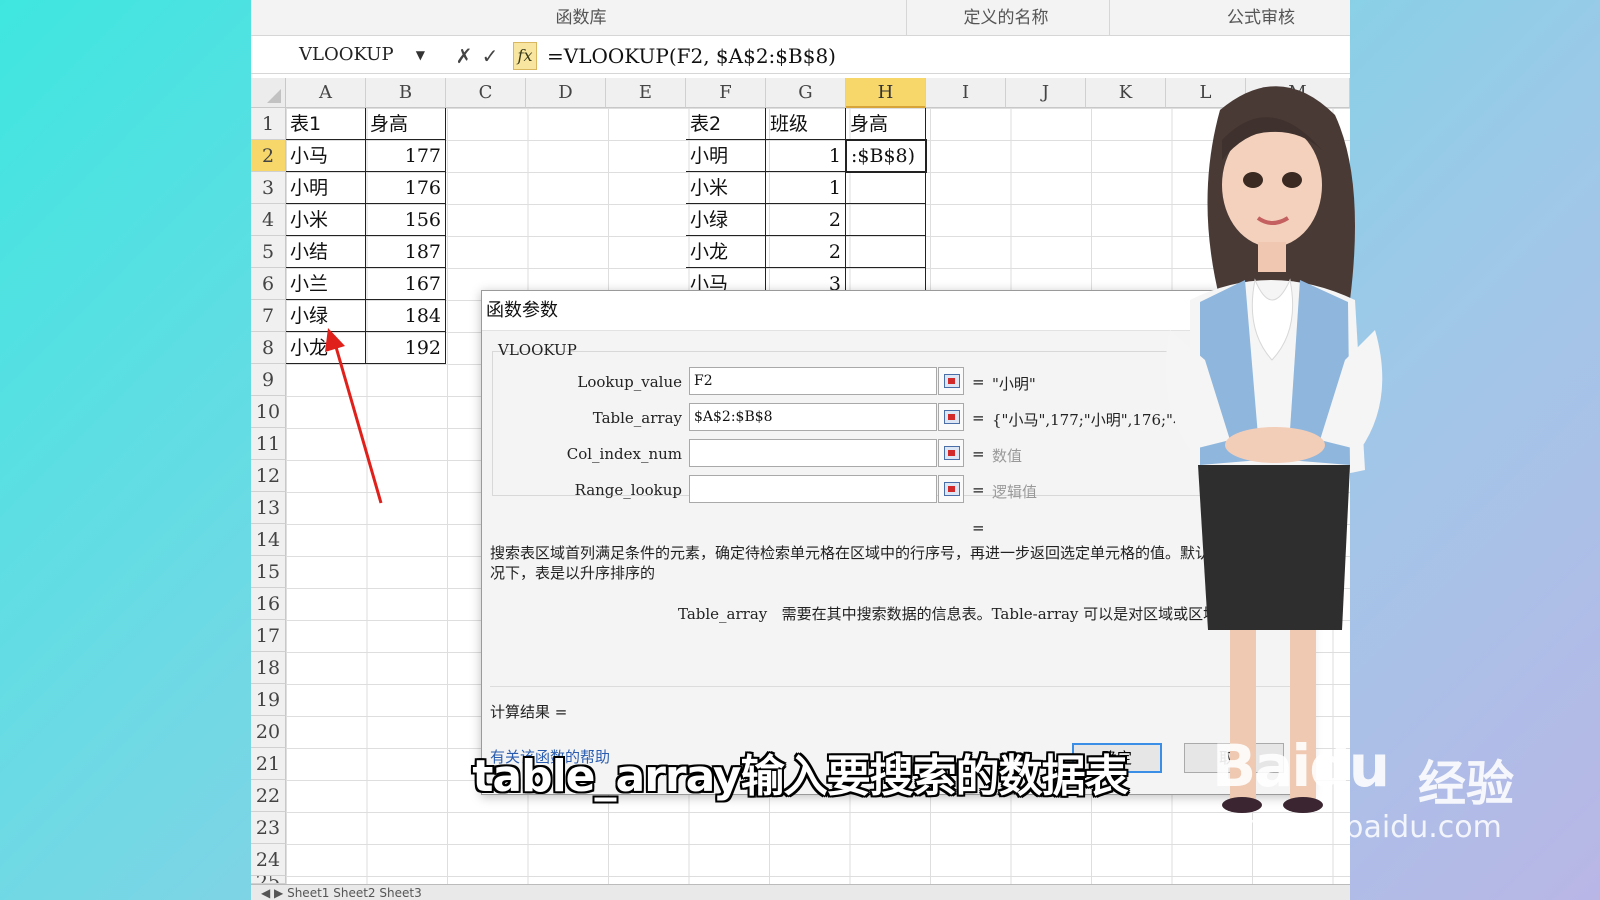  Describe the element at coordinates (268, 188) in the screenshot. I see `row-header: 3` at that location.